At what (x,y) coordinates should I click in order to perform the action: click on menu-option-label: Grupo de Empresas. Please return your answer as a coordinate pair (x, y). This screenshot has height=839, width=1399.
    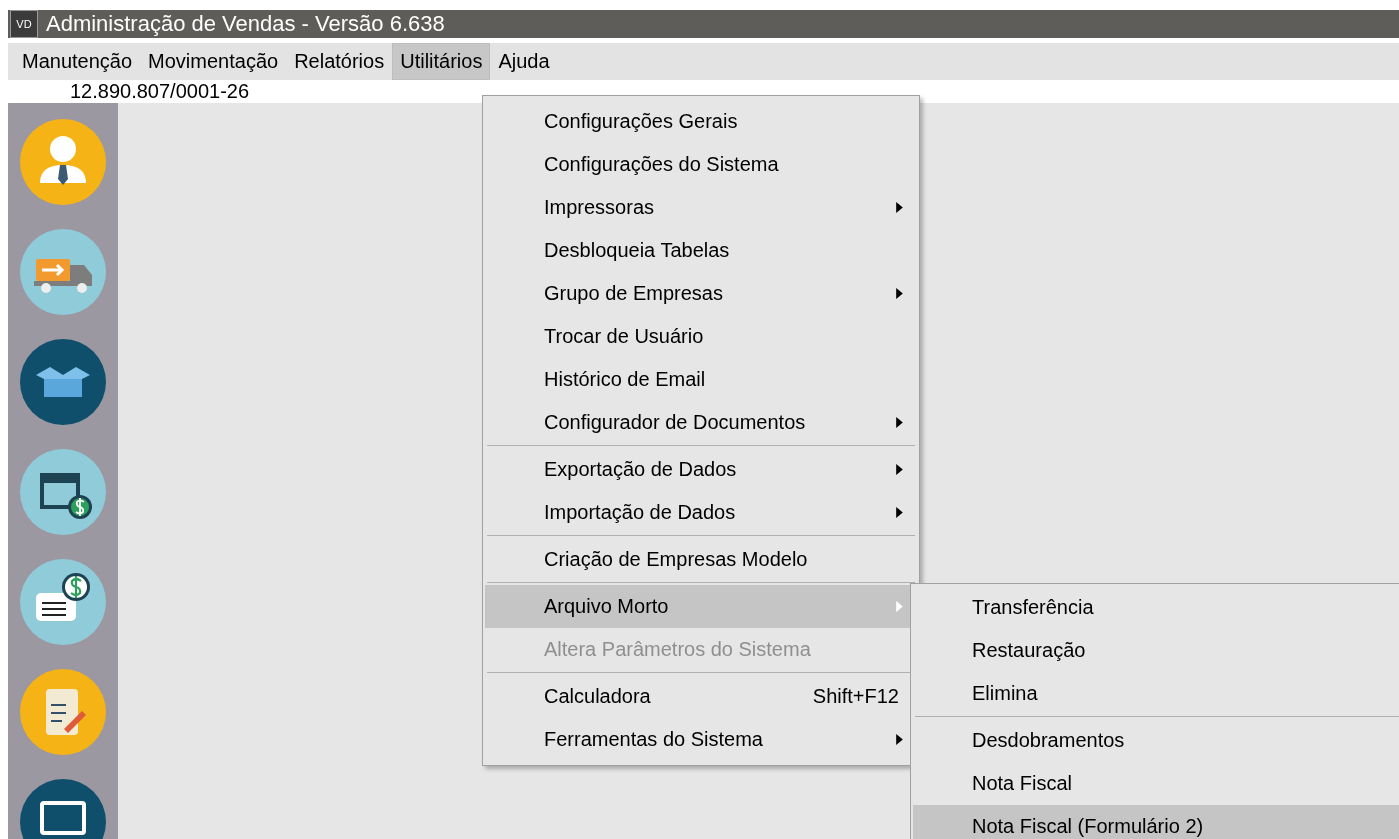
    Looking at the image, I should click on (633, 293).